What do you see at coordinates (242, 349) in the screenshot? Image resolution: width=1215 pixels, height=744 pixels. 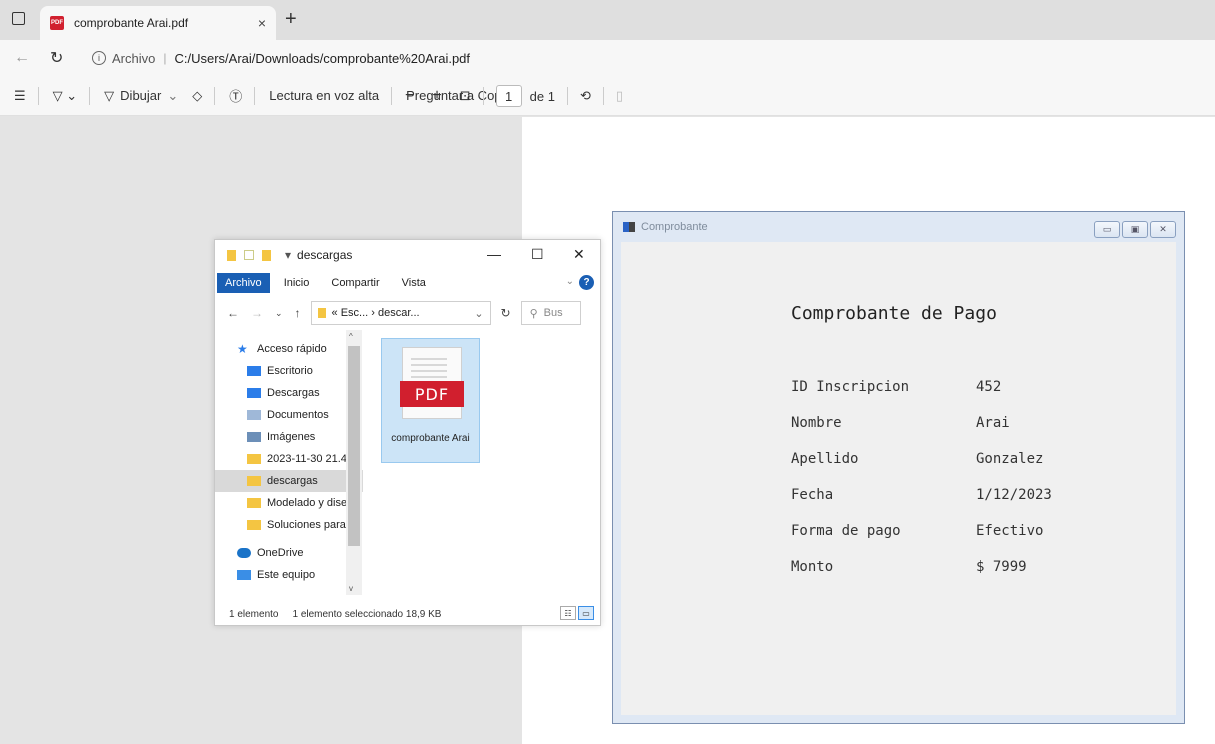 I see `star-icon: ★` at bounding box center [242, 349].